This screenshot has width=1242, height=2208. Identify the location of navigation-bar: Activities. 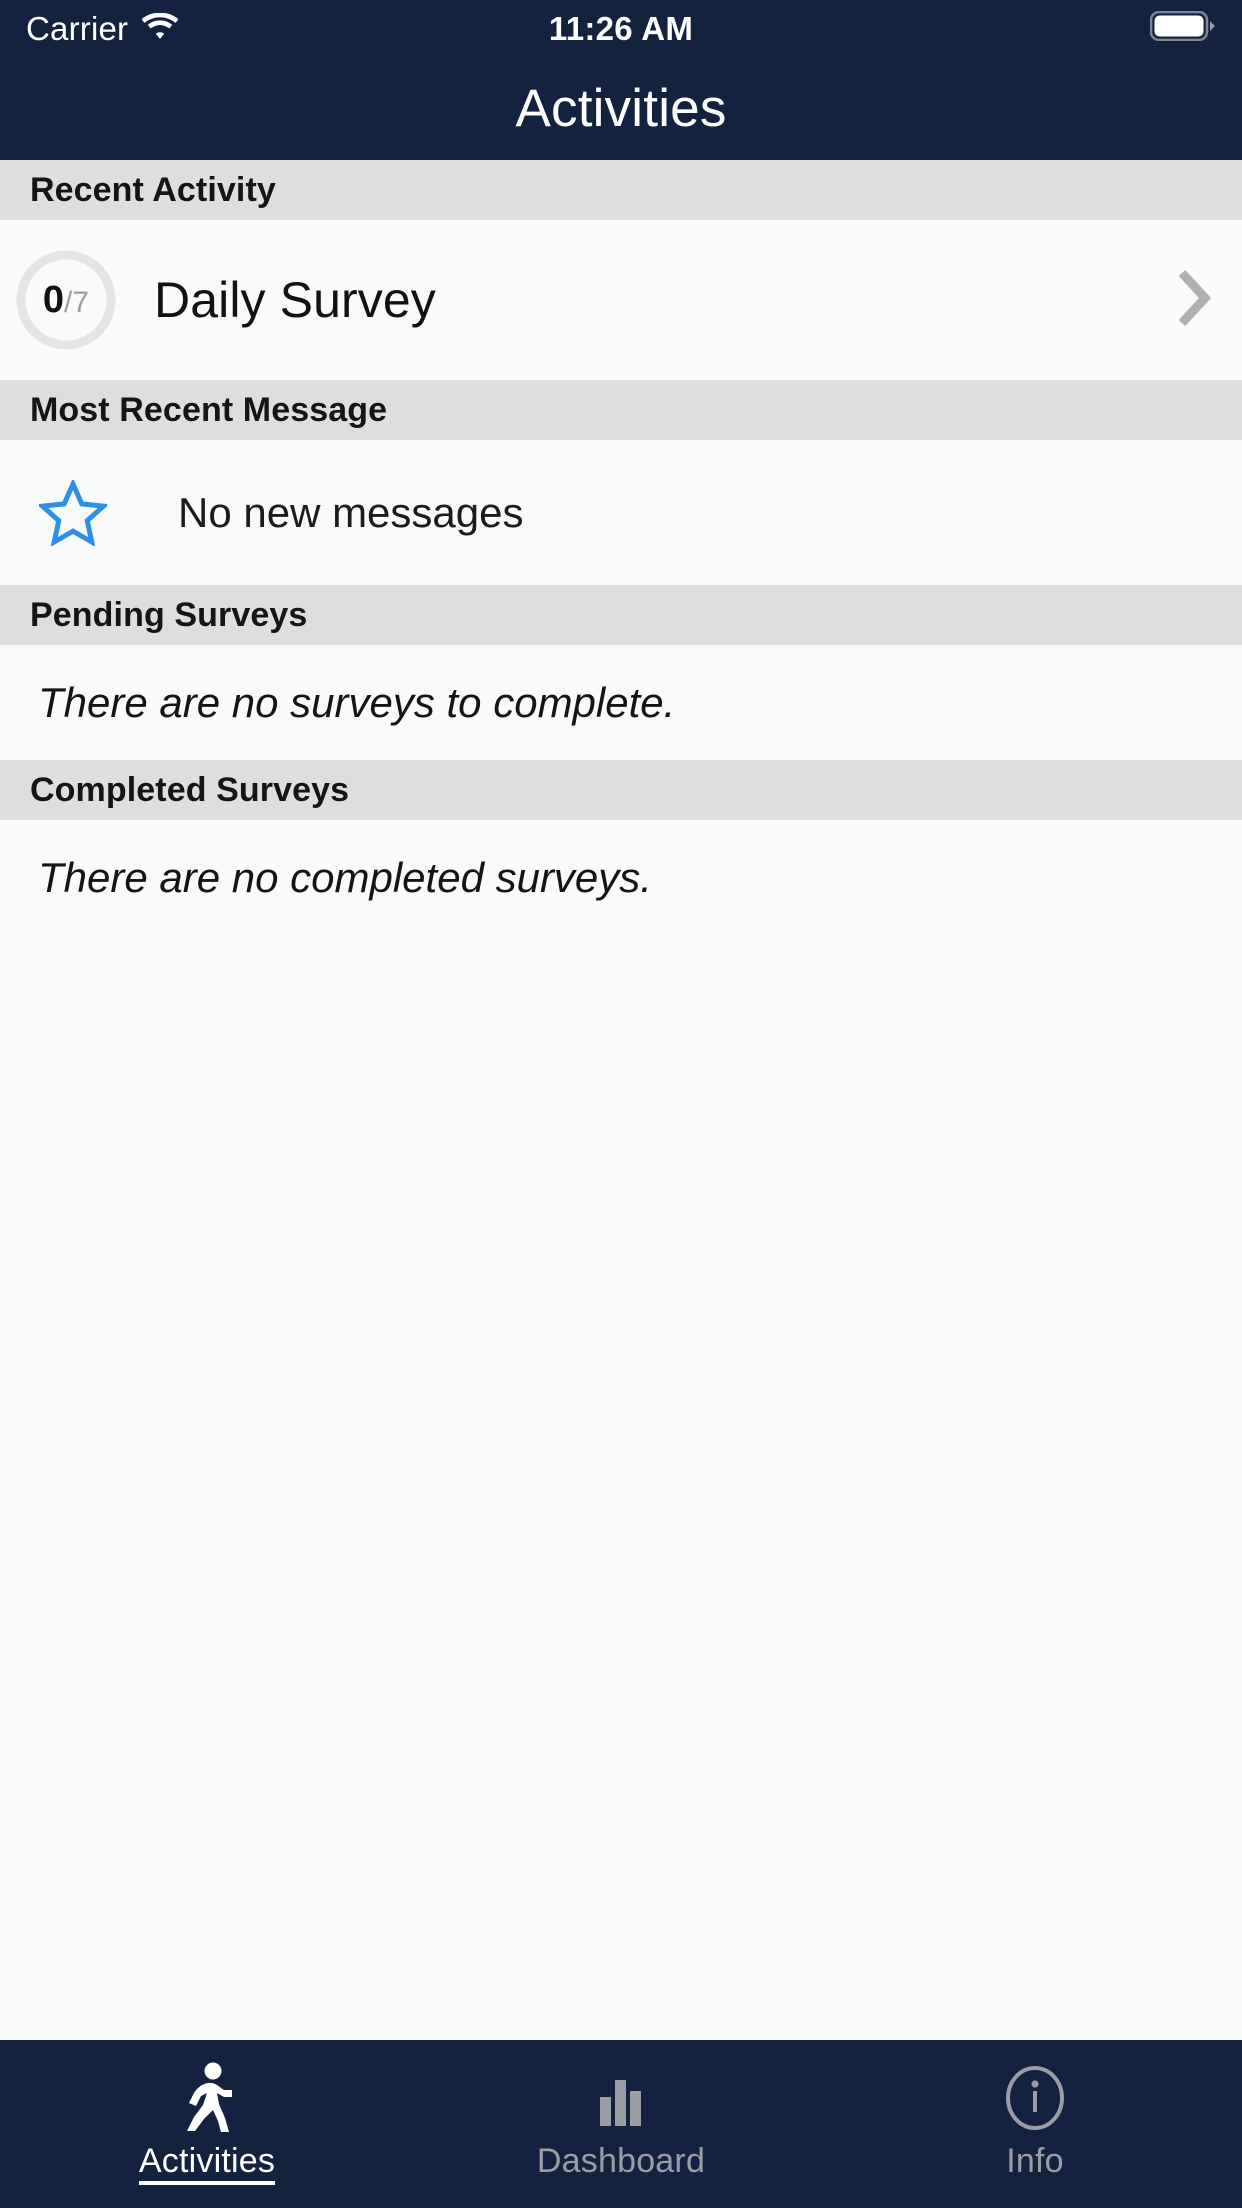
(621, 108).